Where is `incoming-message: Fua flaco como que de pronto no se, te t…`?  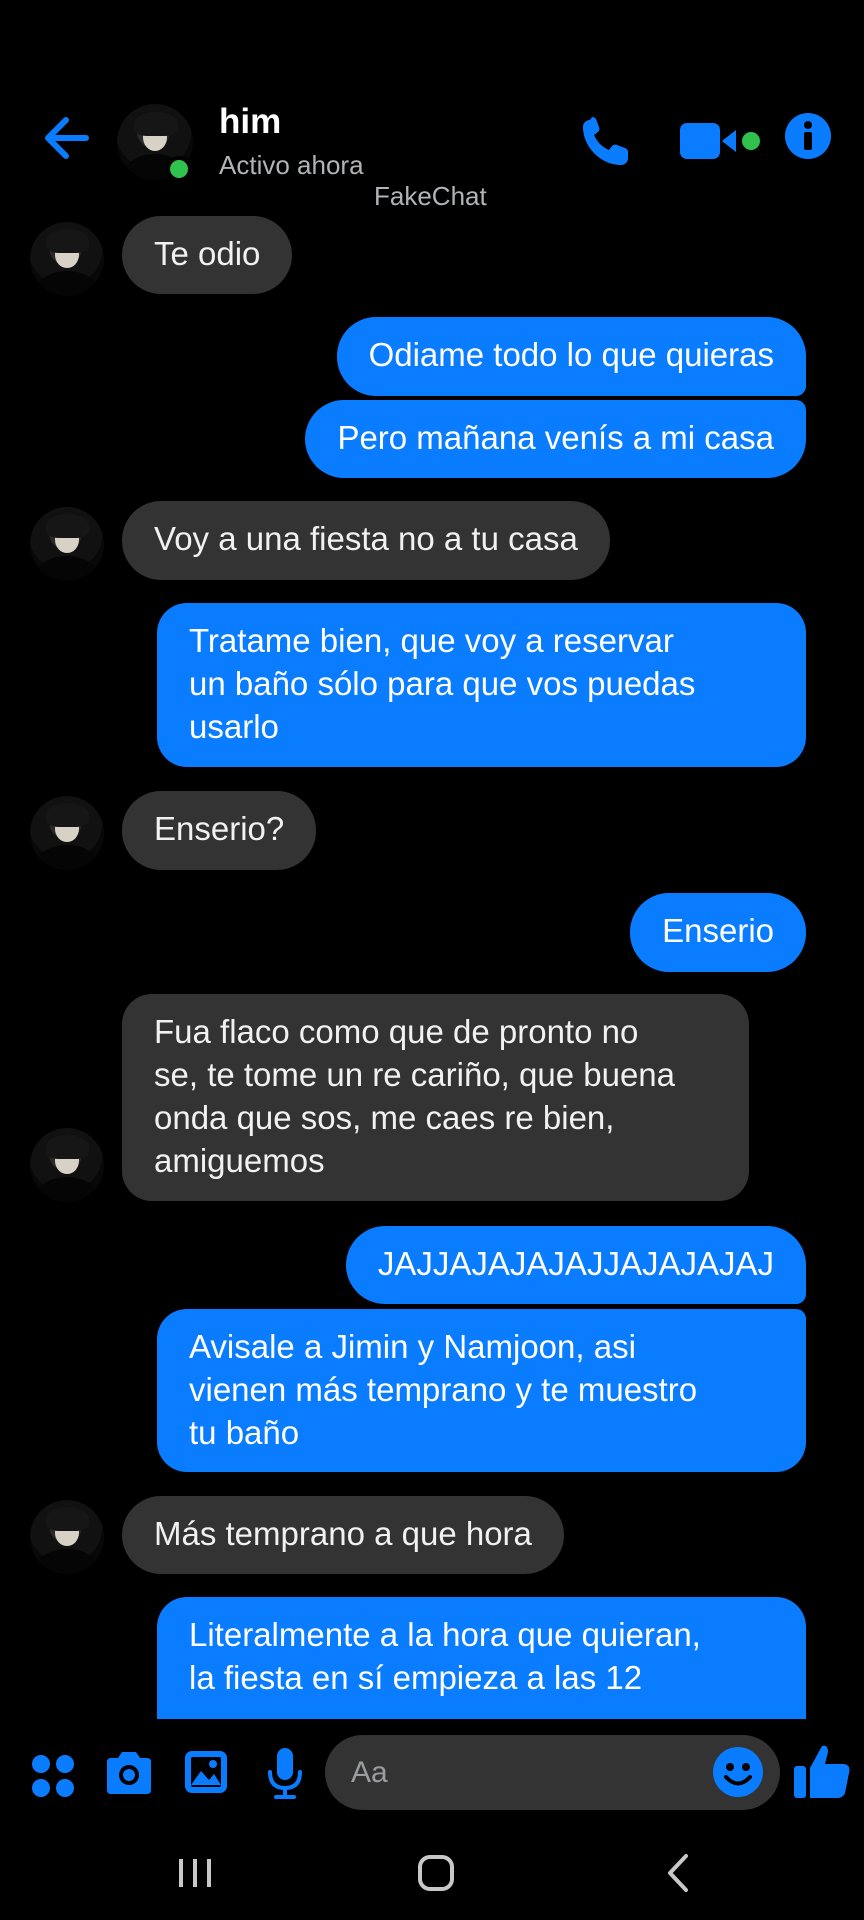 incoming-message: Fua flaco como que de pronto no se, te t… is located at coordinates (435, 1097).